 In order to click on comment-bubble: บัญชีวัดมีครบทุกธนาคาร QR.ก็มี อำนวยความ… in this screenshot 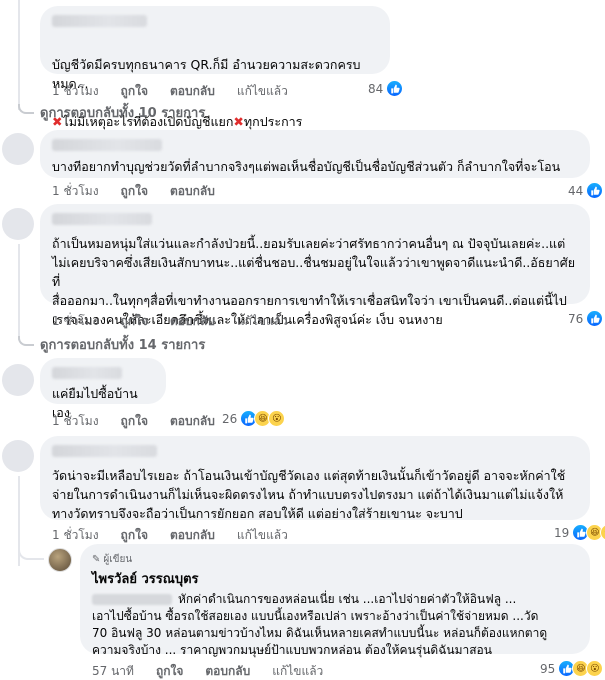, I will do `click(215, 67)`.